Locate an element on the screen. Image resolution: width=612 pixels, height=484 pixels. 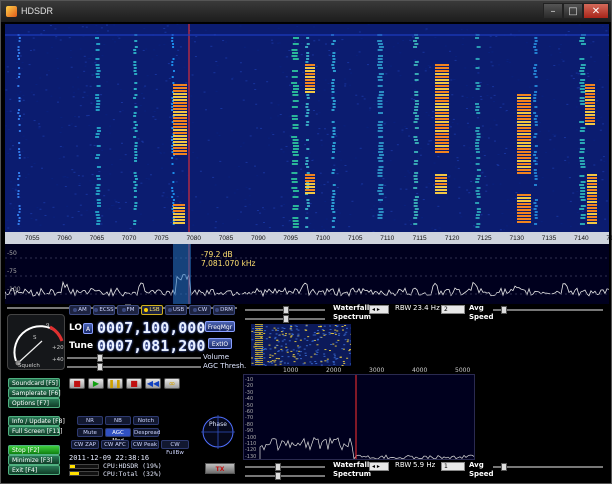
stop-button: Stop [F2] is located at coordinates (34, 450).